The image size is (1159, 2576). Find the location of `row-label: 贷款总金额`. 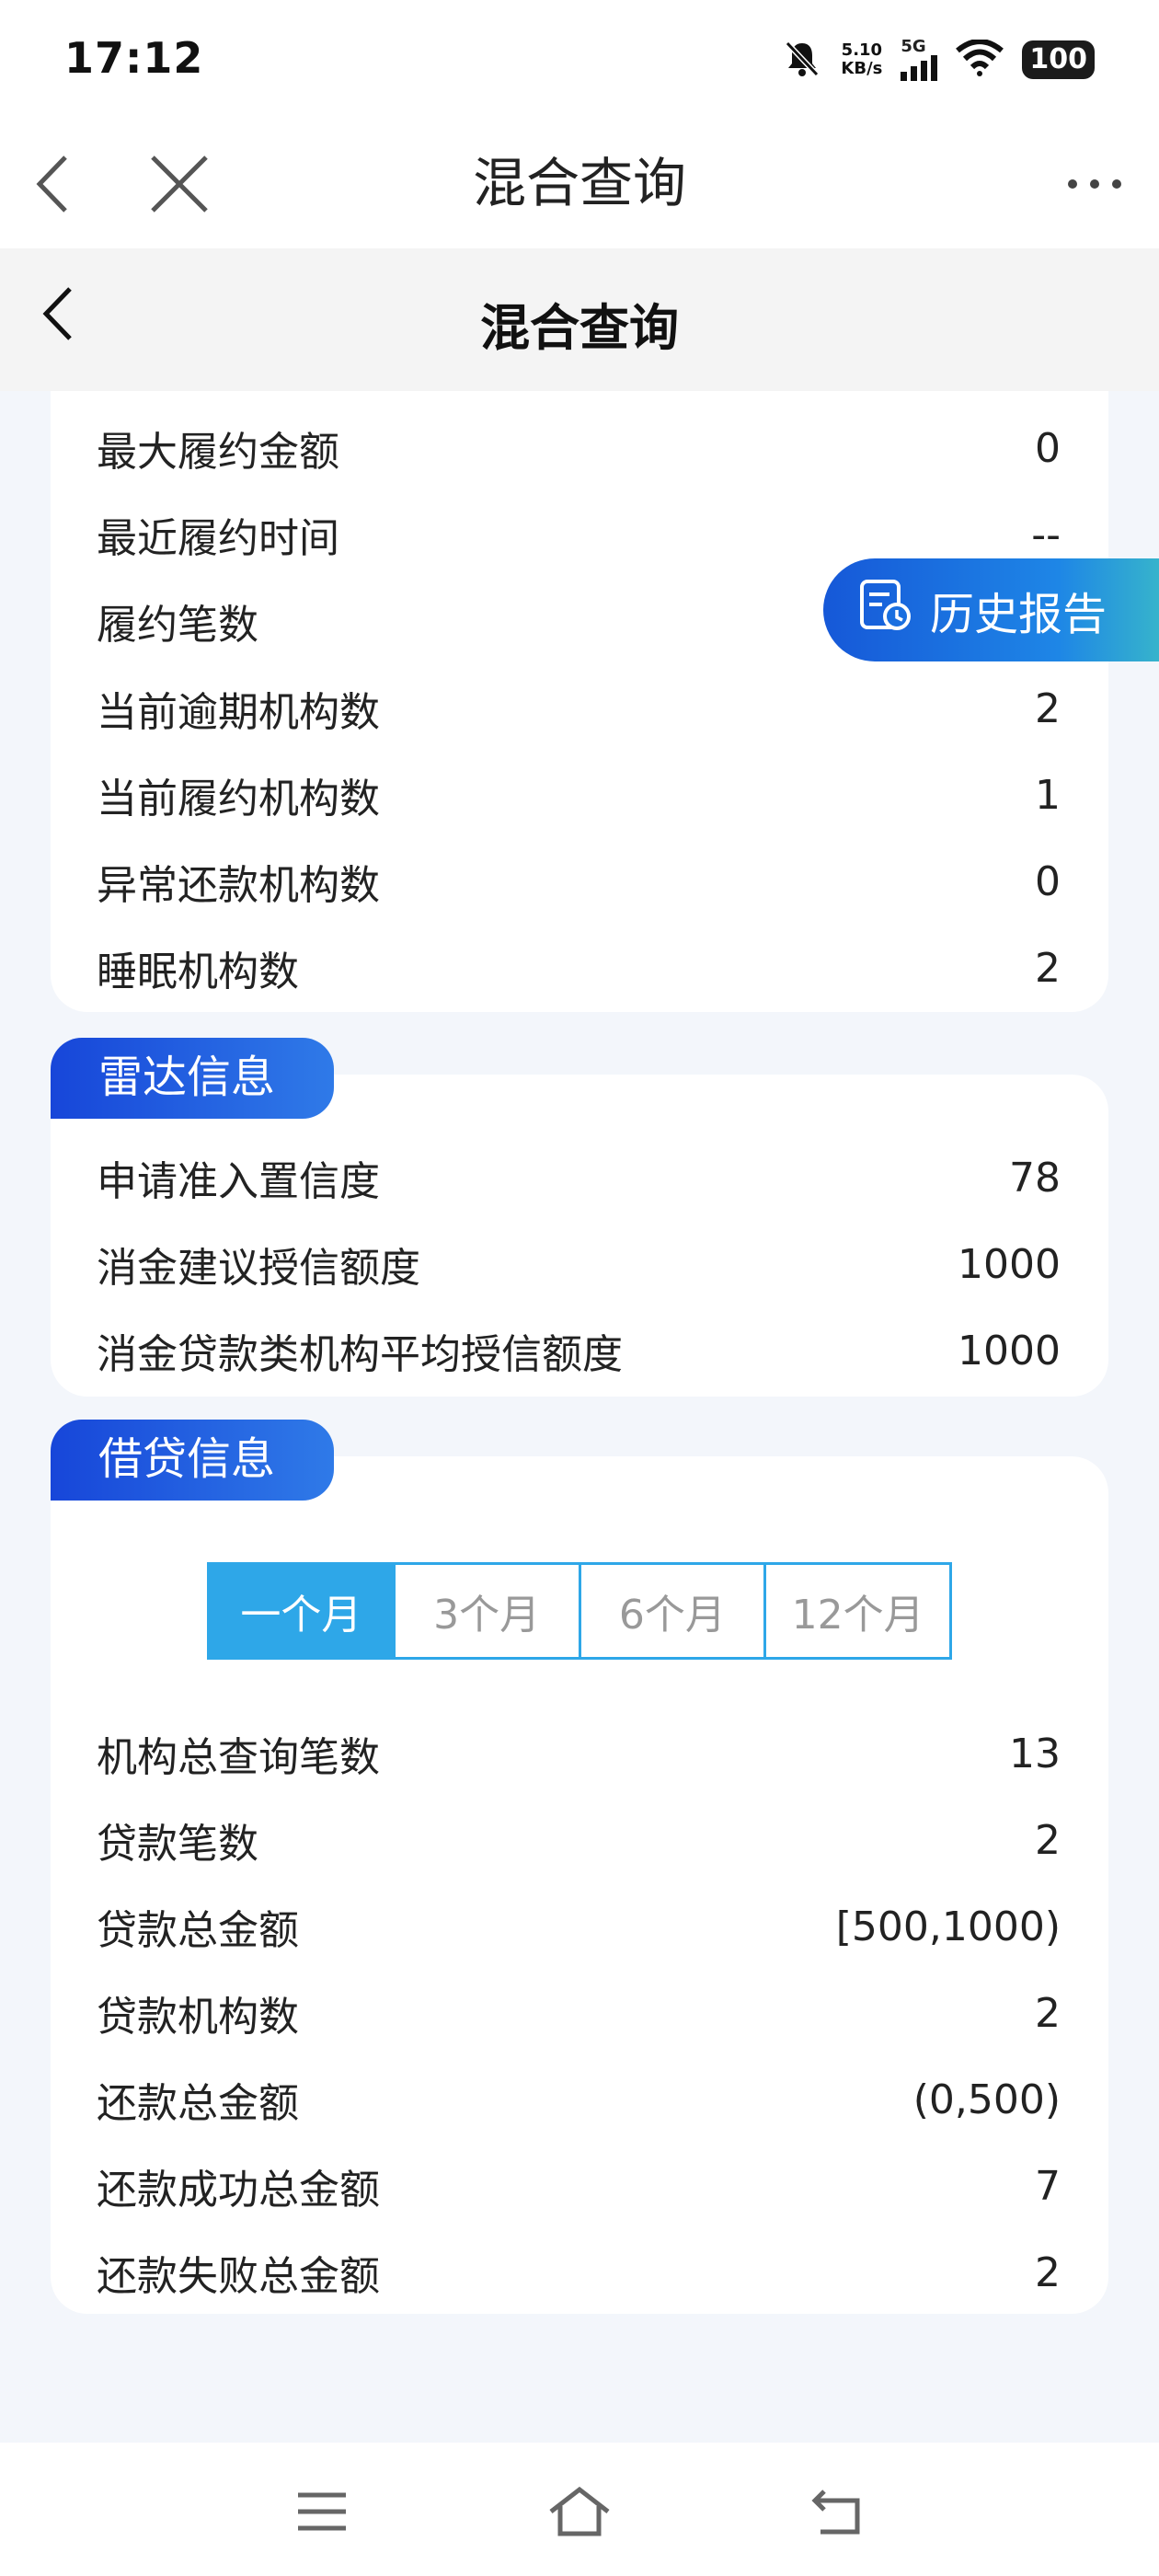

row-label: 贷款总金额 is located at coordinates (198, 1930).